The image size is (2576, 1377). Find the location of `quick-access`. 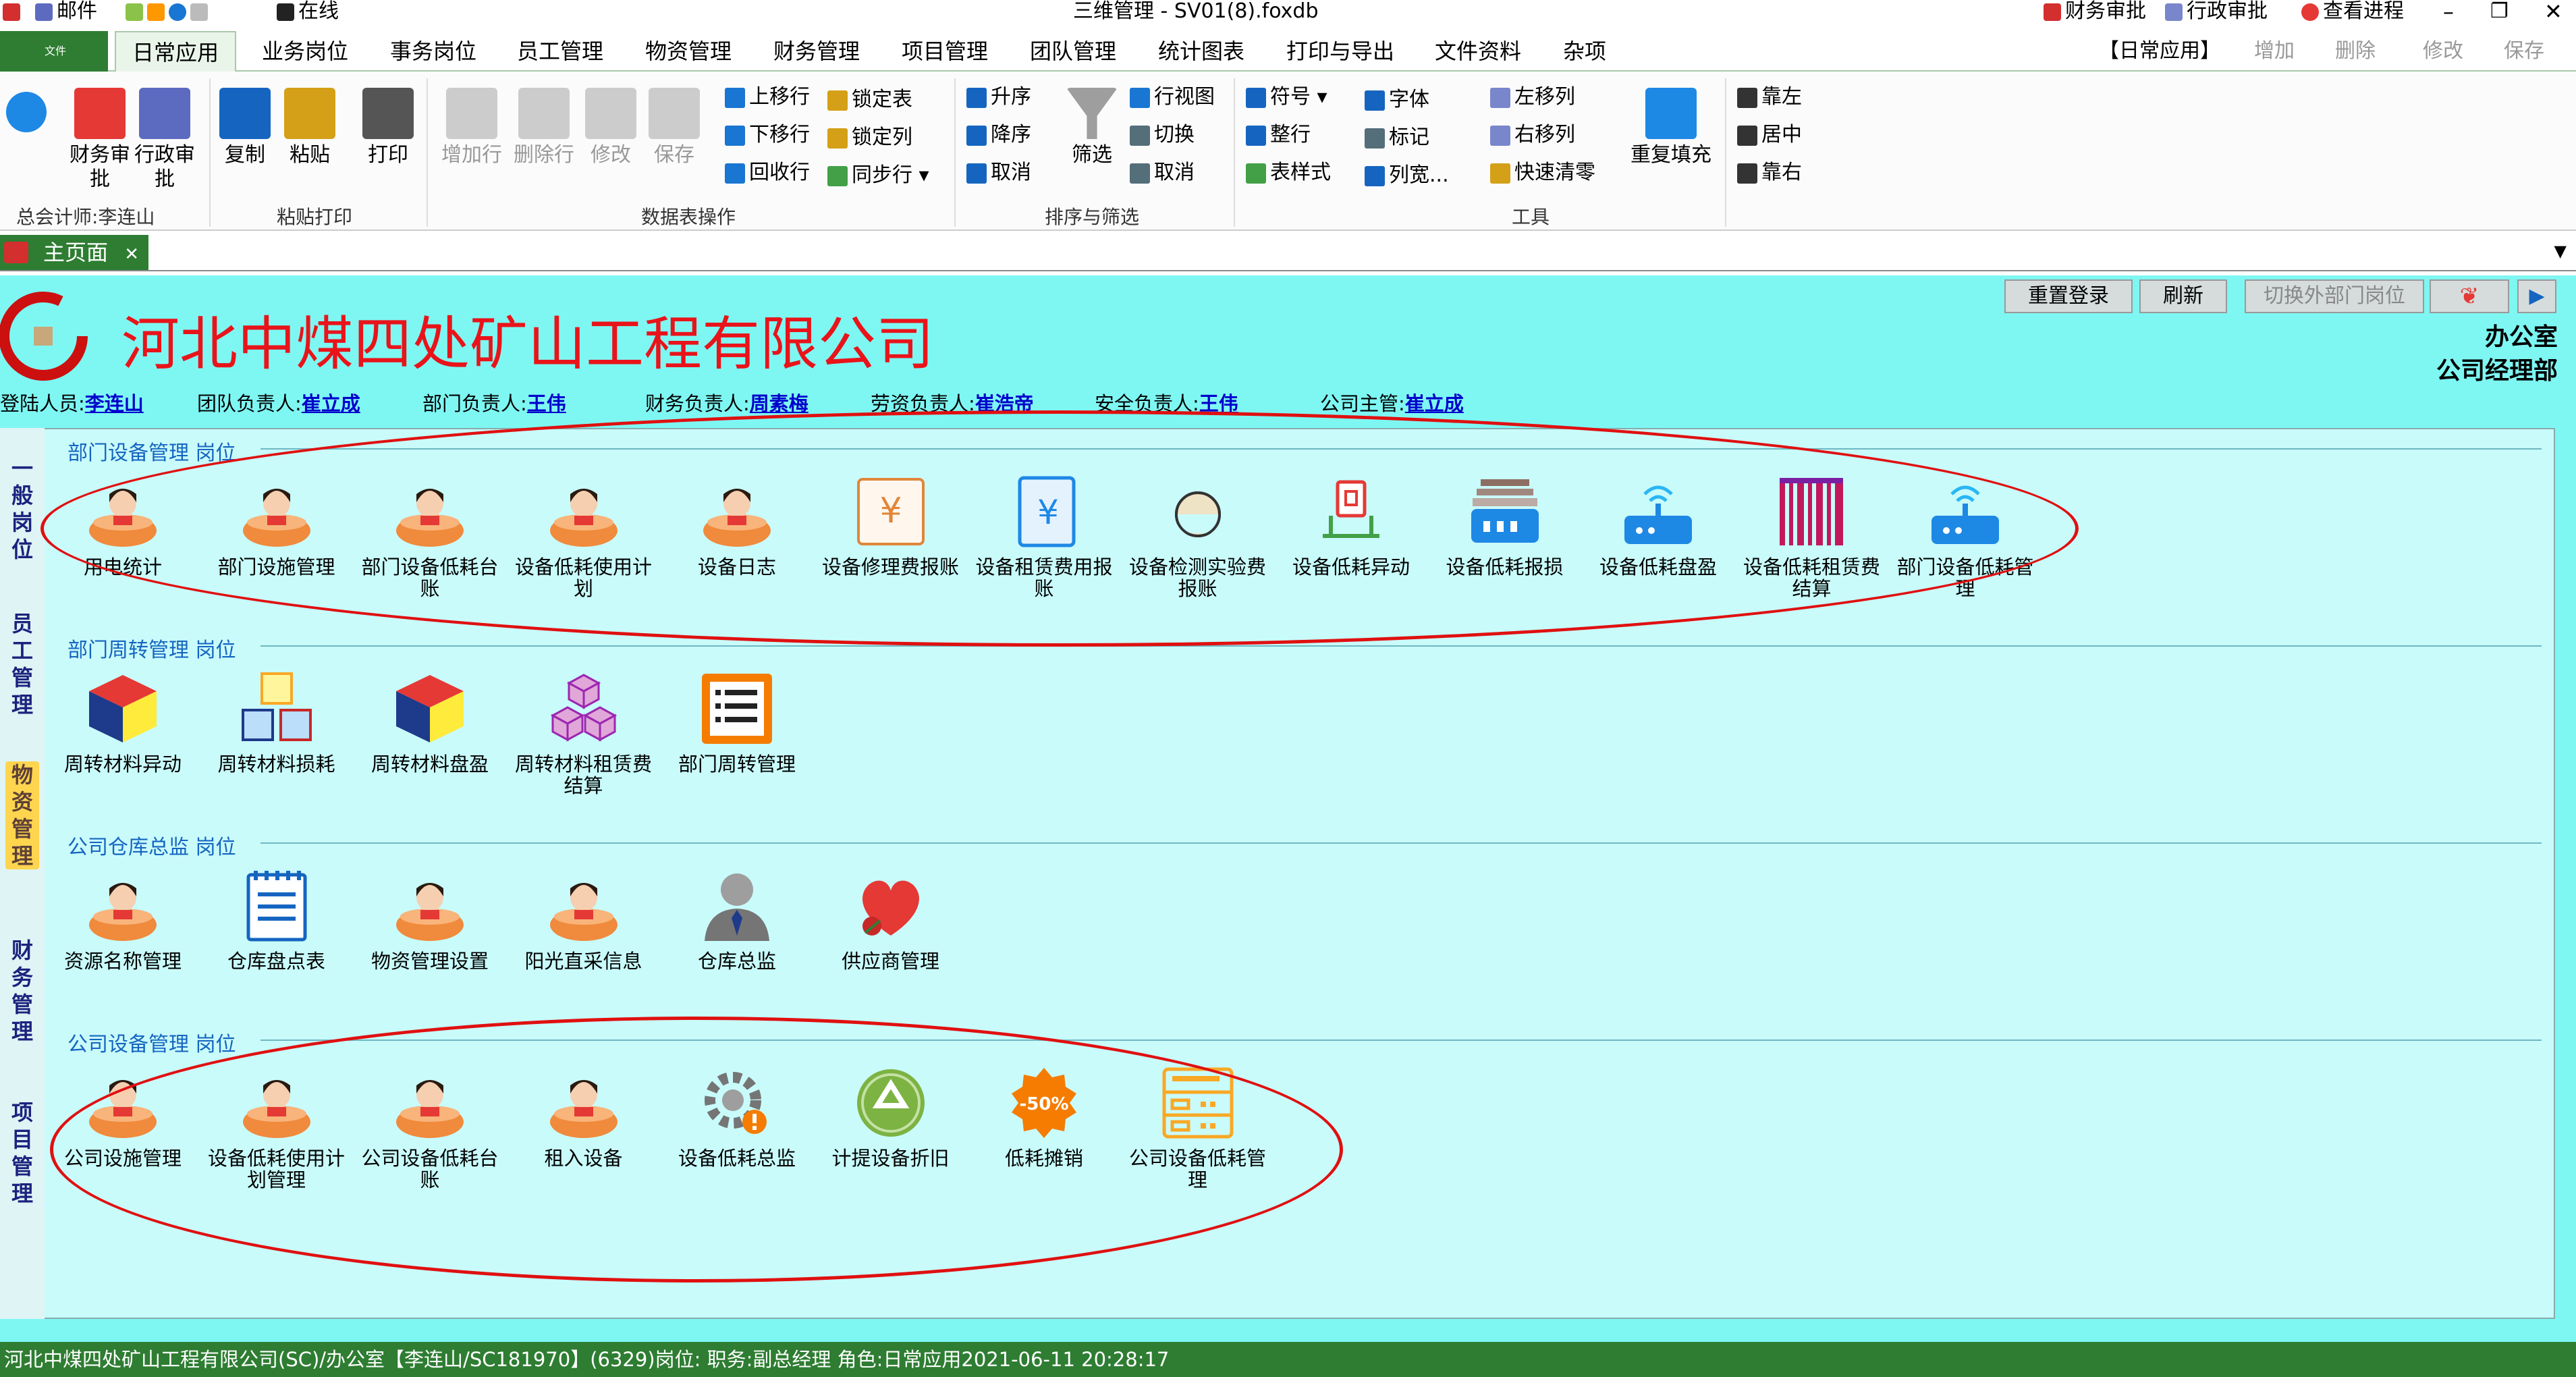

quick-access is located at coordinates (14, 11).